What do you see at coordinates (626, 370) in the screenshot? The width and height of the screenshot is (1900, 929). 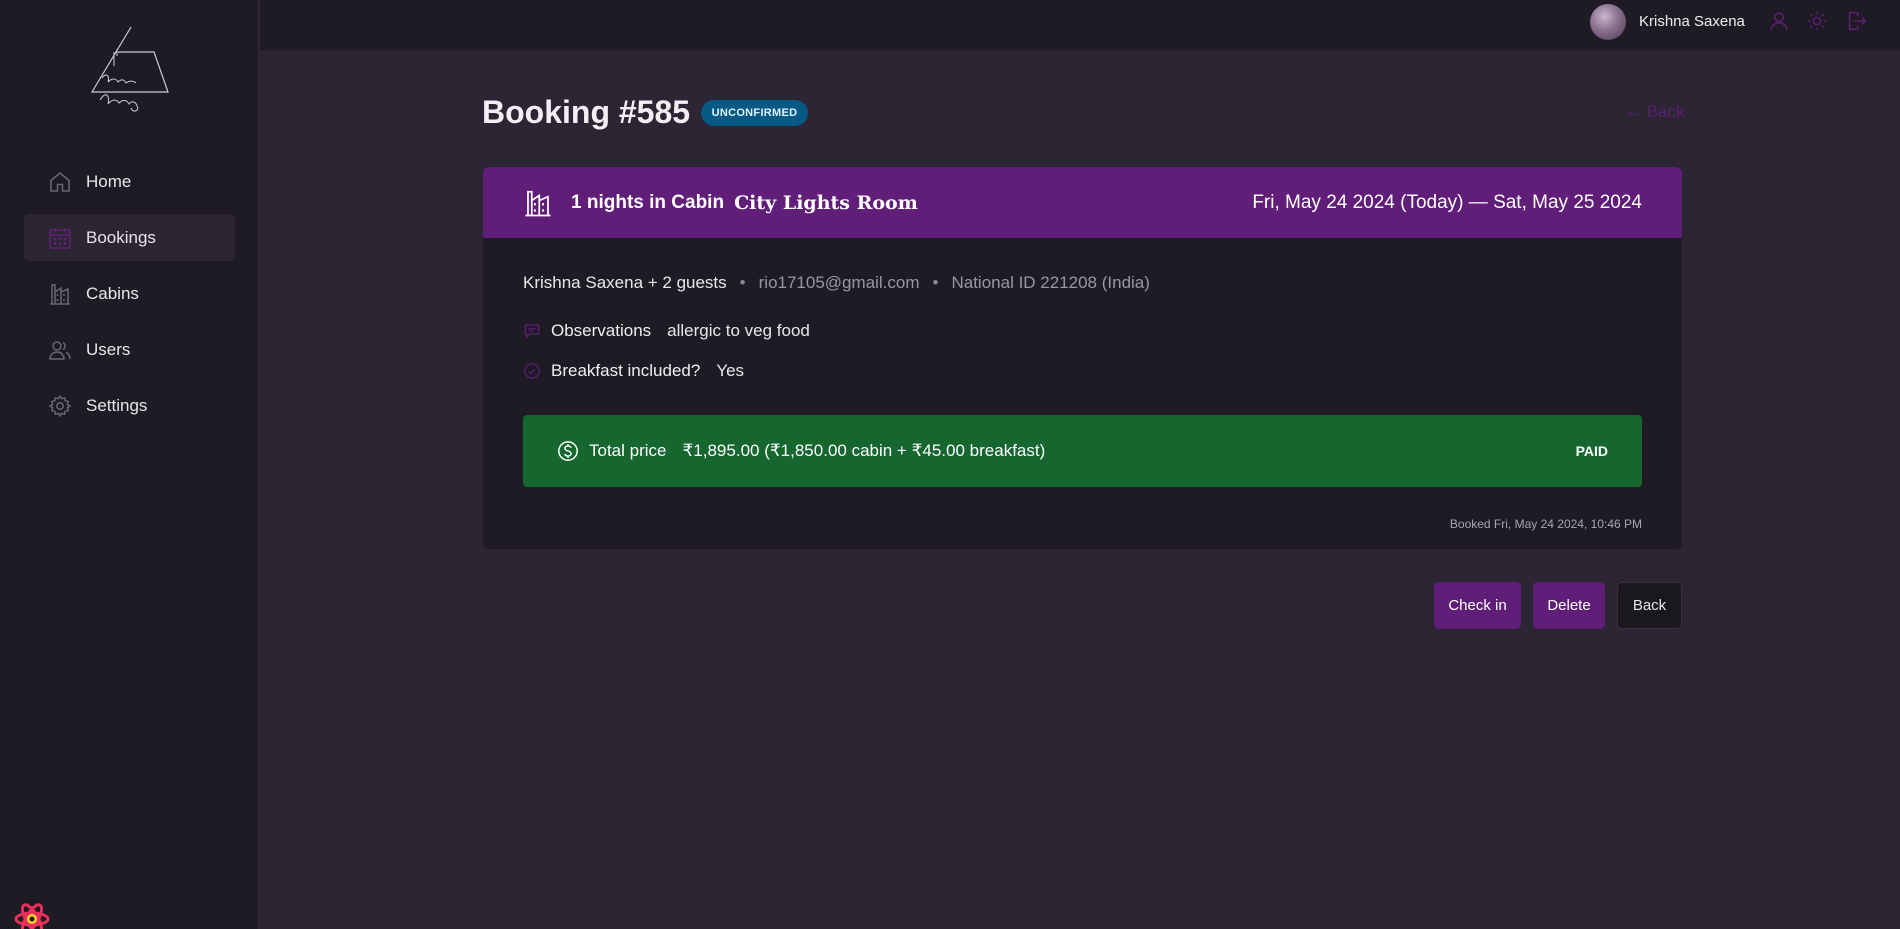 I see `breakfast-label: Breakfast included?` at bounding box center [626, 370].